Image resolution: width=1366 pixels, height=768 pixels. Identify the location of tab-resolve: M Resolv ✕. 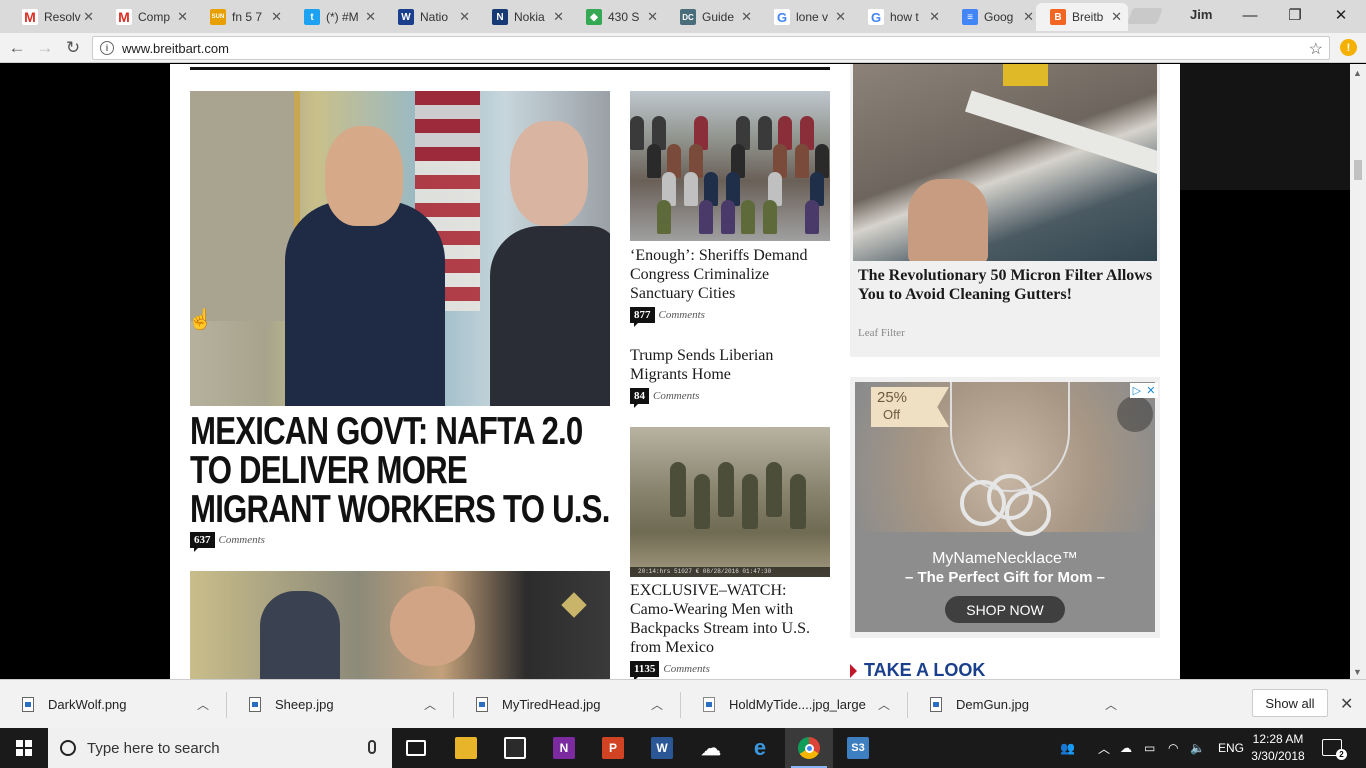
(54, 17).